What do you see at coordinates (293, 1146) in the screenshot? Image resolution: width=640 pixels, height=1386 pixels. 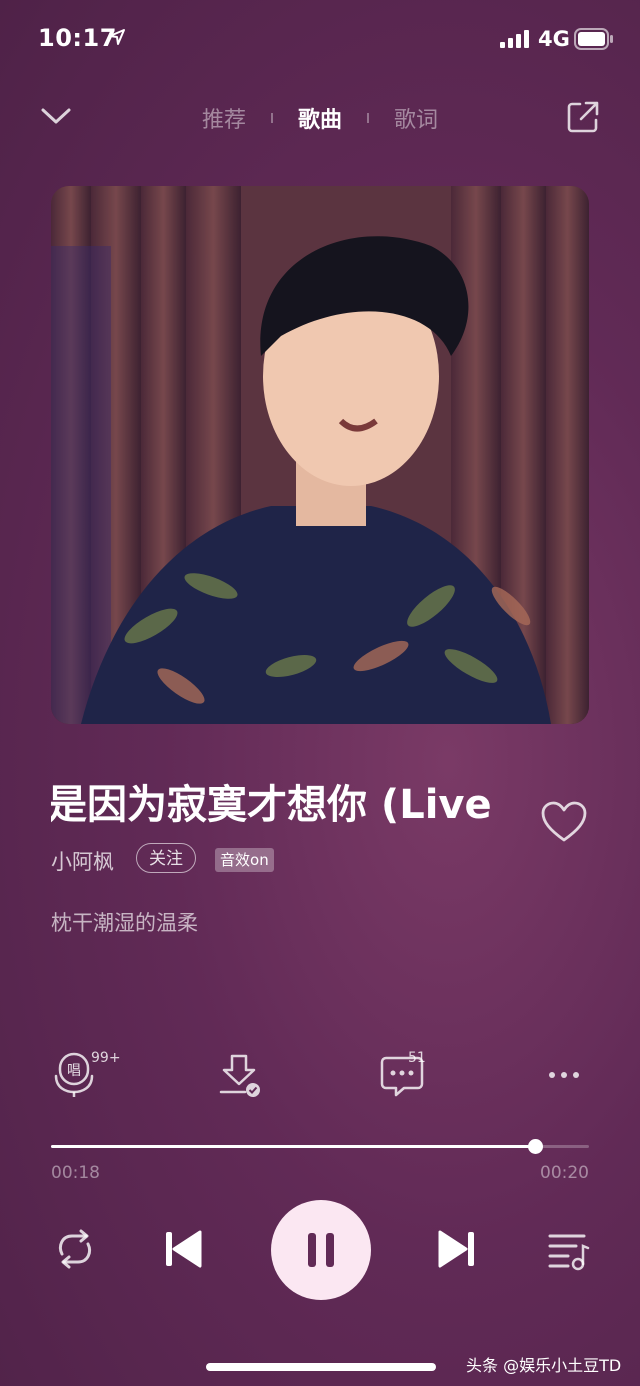 I see `progress-fill` at bounding box center [293, 1146].